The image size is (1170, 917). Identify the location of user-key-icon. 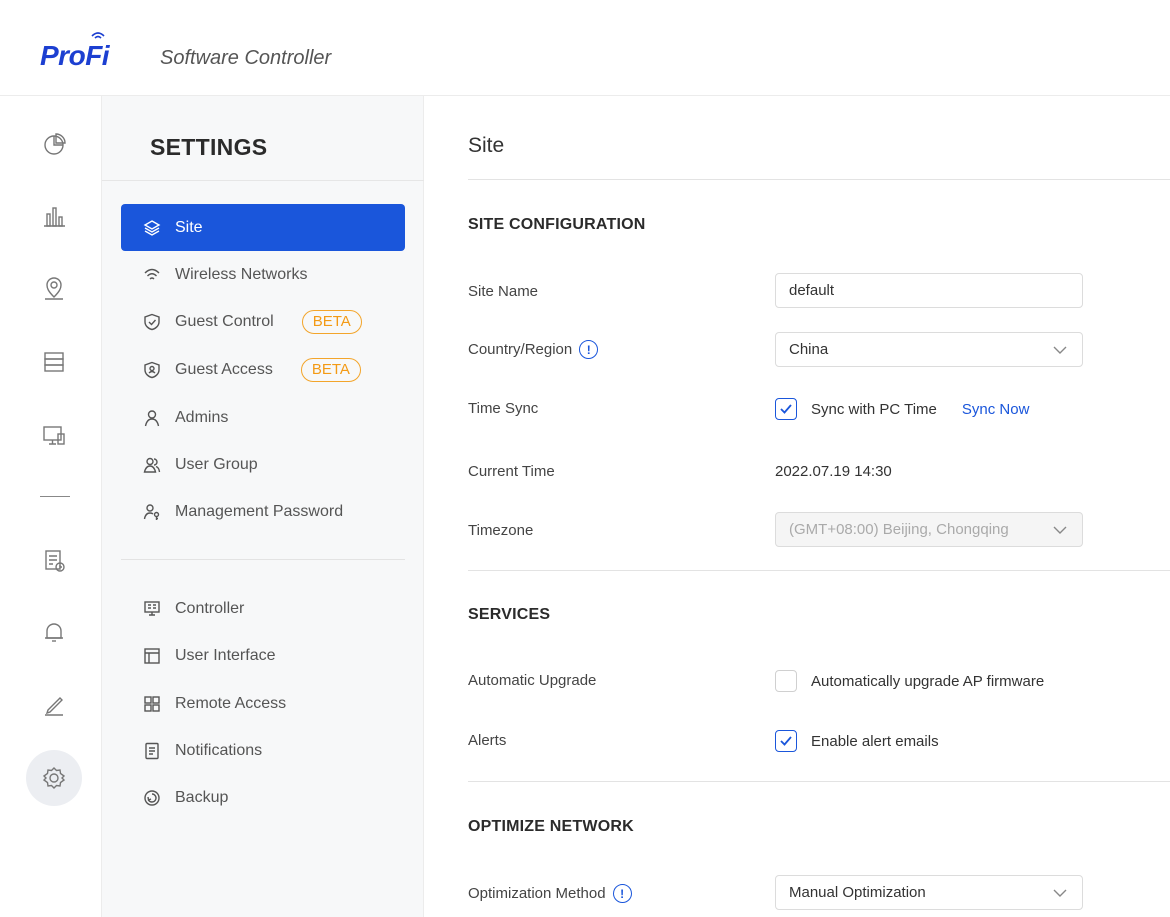
(152, 512).